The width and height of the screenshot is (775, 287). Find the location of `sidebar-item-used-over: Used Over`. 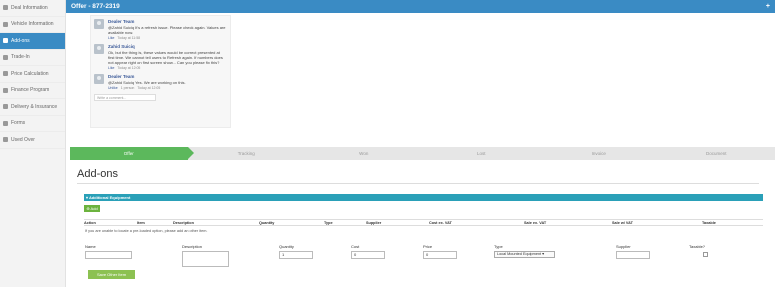

sidebar-item-used-over: Used Over is located at coordinates (32, 140).